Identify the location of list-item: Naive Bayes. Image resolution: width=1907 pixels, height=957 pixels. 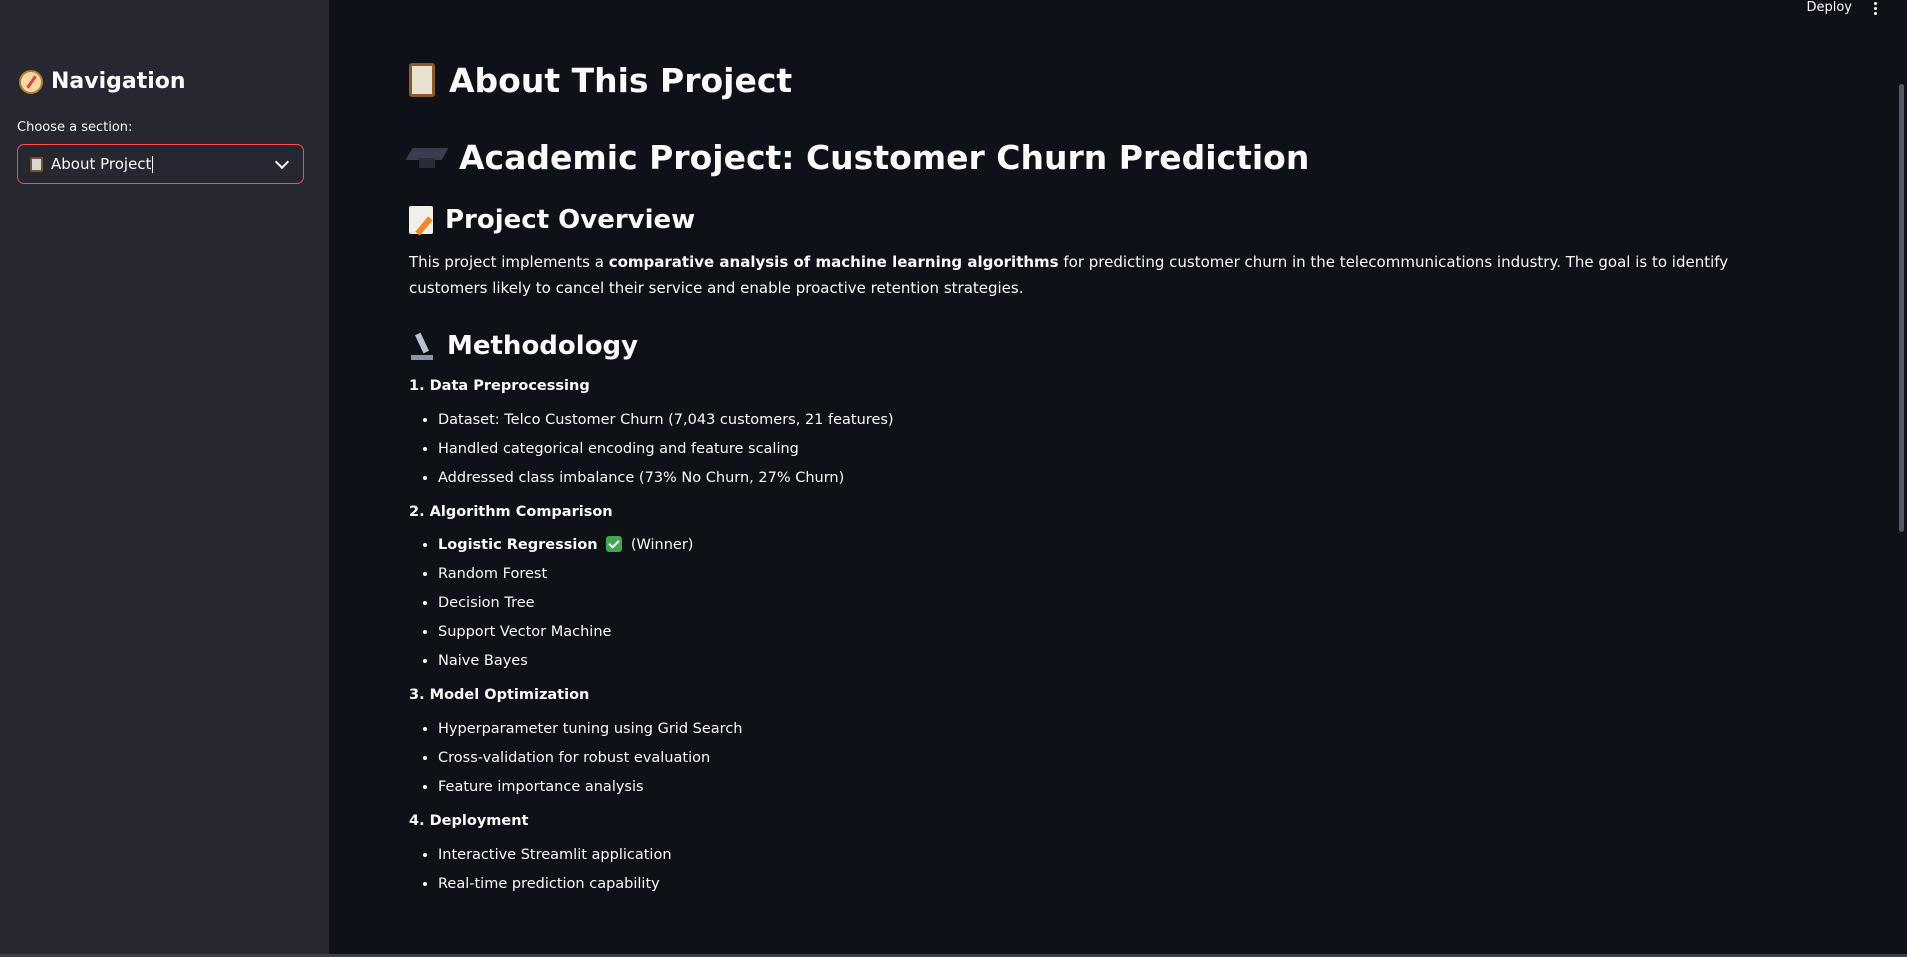
(1123, 661).